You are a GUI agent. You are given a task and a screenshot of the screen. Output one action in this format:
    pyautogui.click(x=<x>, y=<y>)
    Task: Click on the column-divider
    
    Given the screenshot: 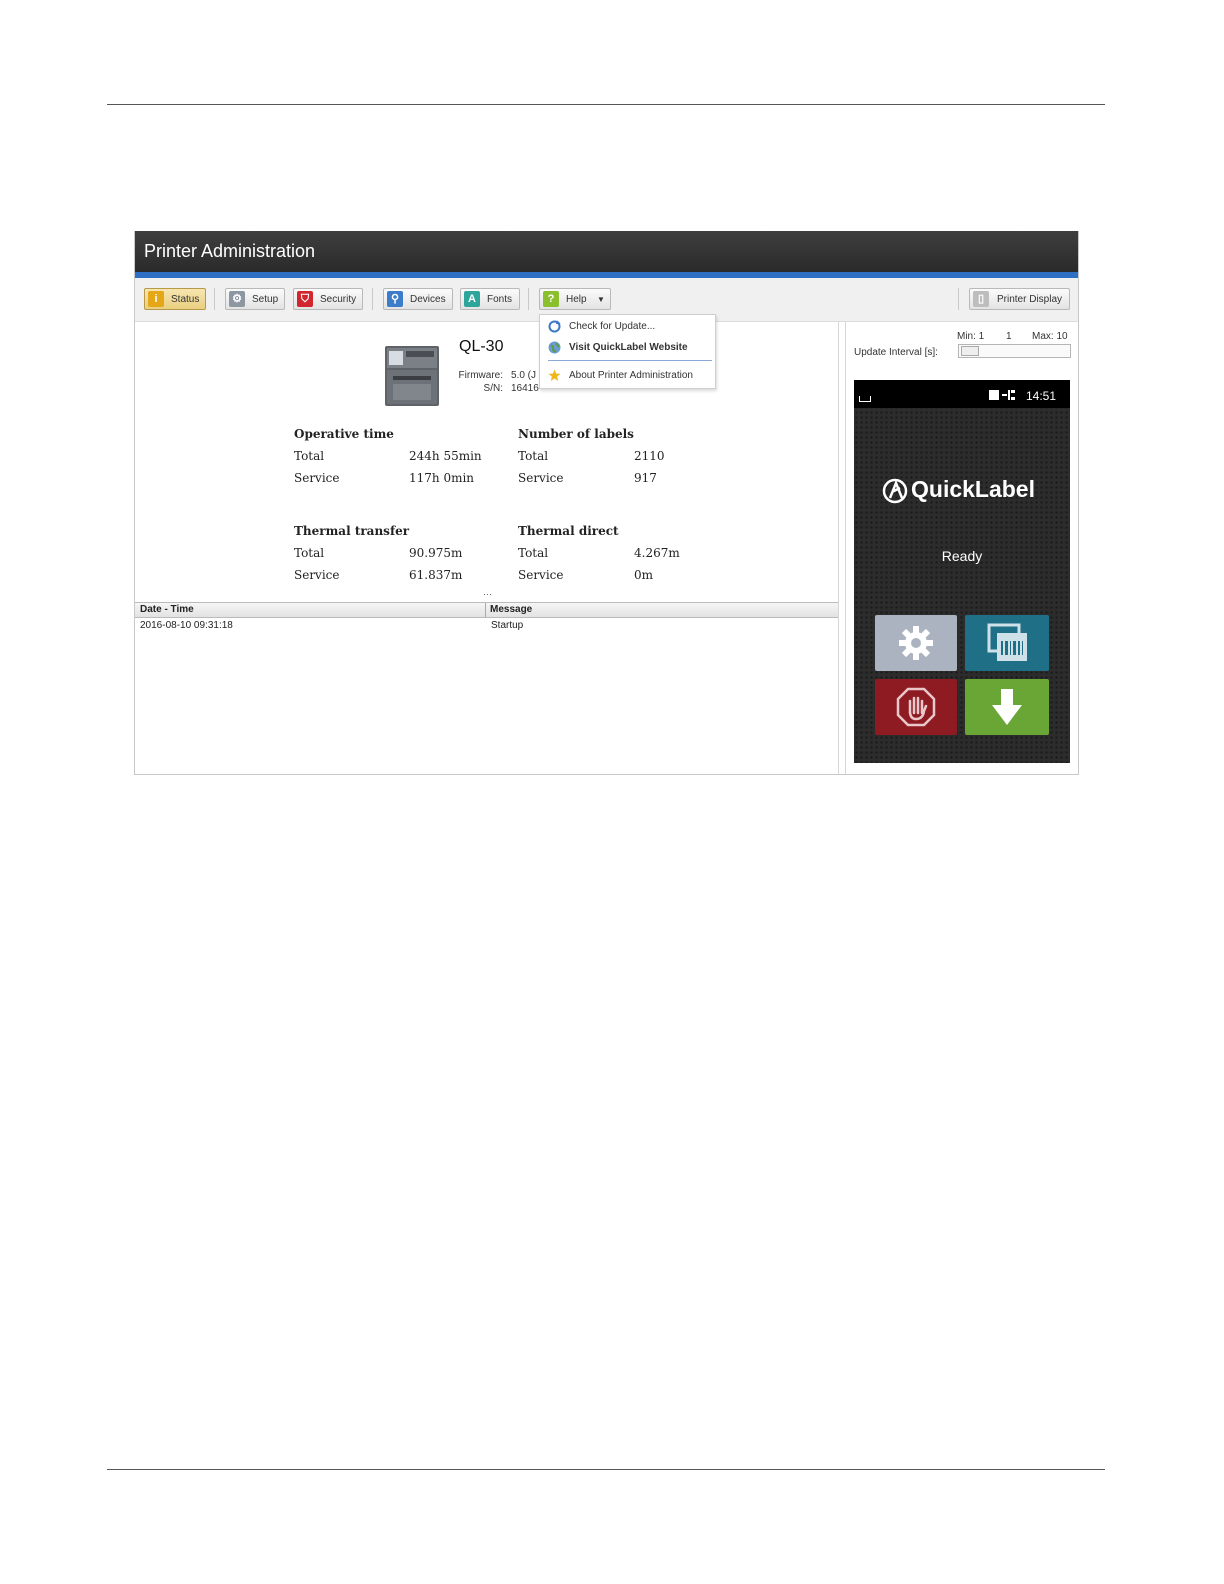 What is the action you would take?
    pyautogui.click(x=485, y=610)
    